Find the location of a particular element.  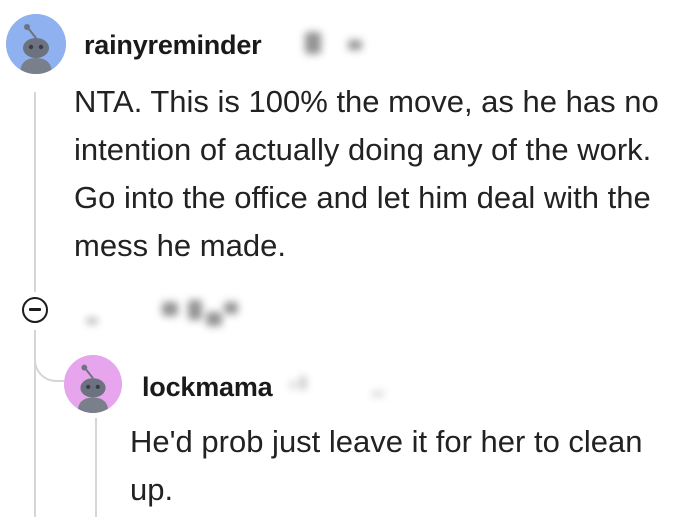

comment-username: rainyreminder is located at coordinates (173, 45).